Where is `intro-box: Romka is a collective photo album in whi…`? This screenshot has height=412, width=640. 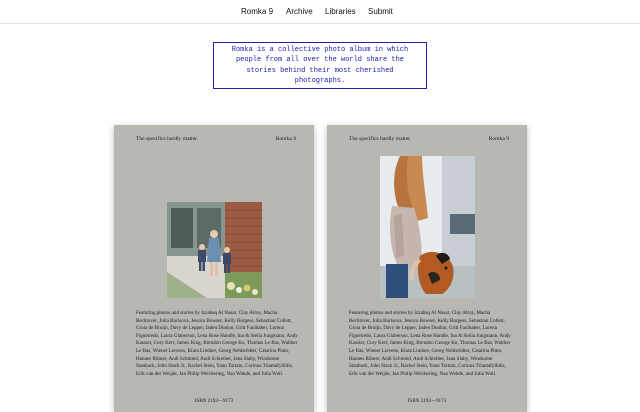
intro-box: Romka is a collective photo album in whi… is located at coordinates (320, 65).